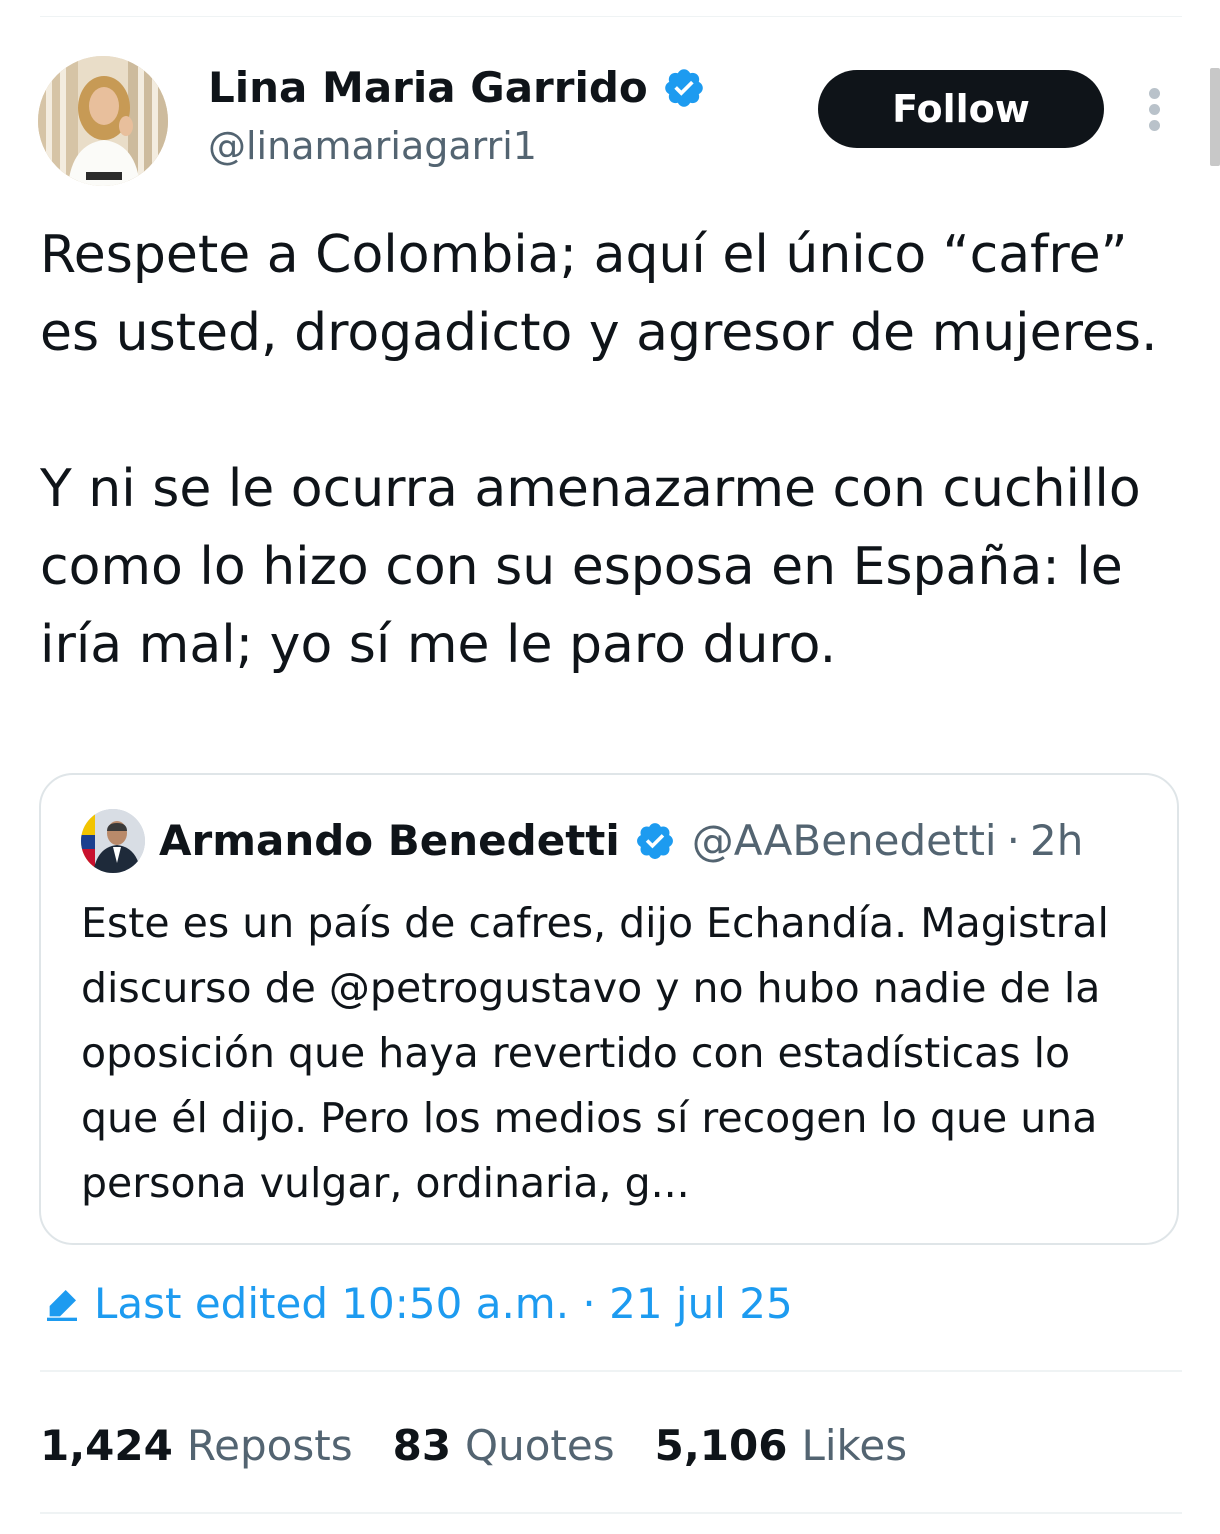 Image resolution: width=1220 pixels, height=1534 pixels. Describe the element at coordinates (62, 1305) in the screenshot. I see `pencil-edit-icon` at that location.